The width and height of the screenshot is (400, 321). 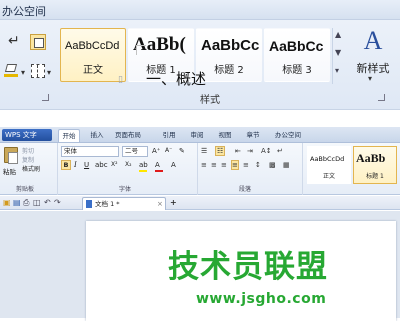 What do you see at coordinates (38, 42) in the screenshot?
I see `border-box-icon` at bounding box center [38, 42].